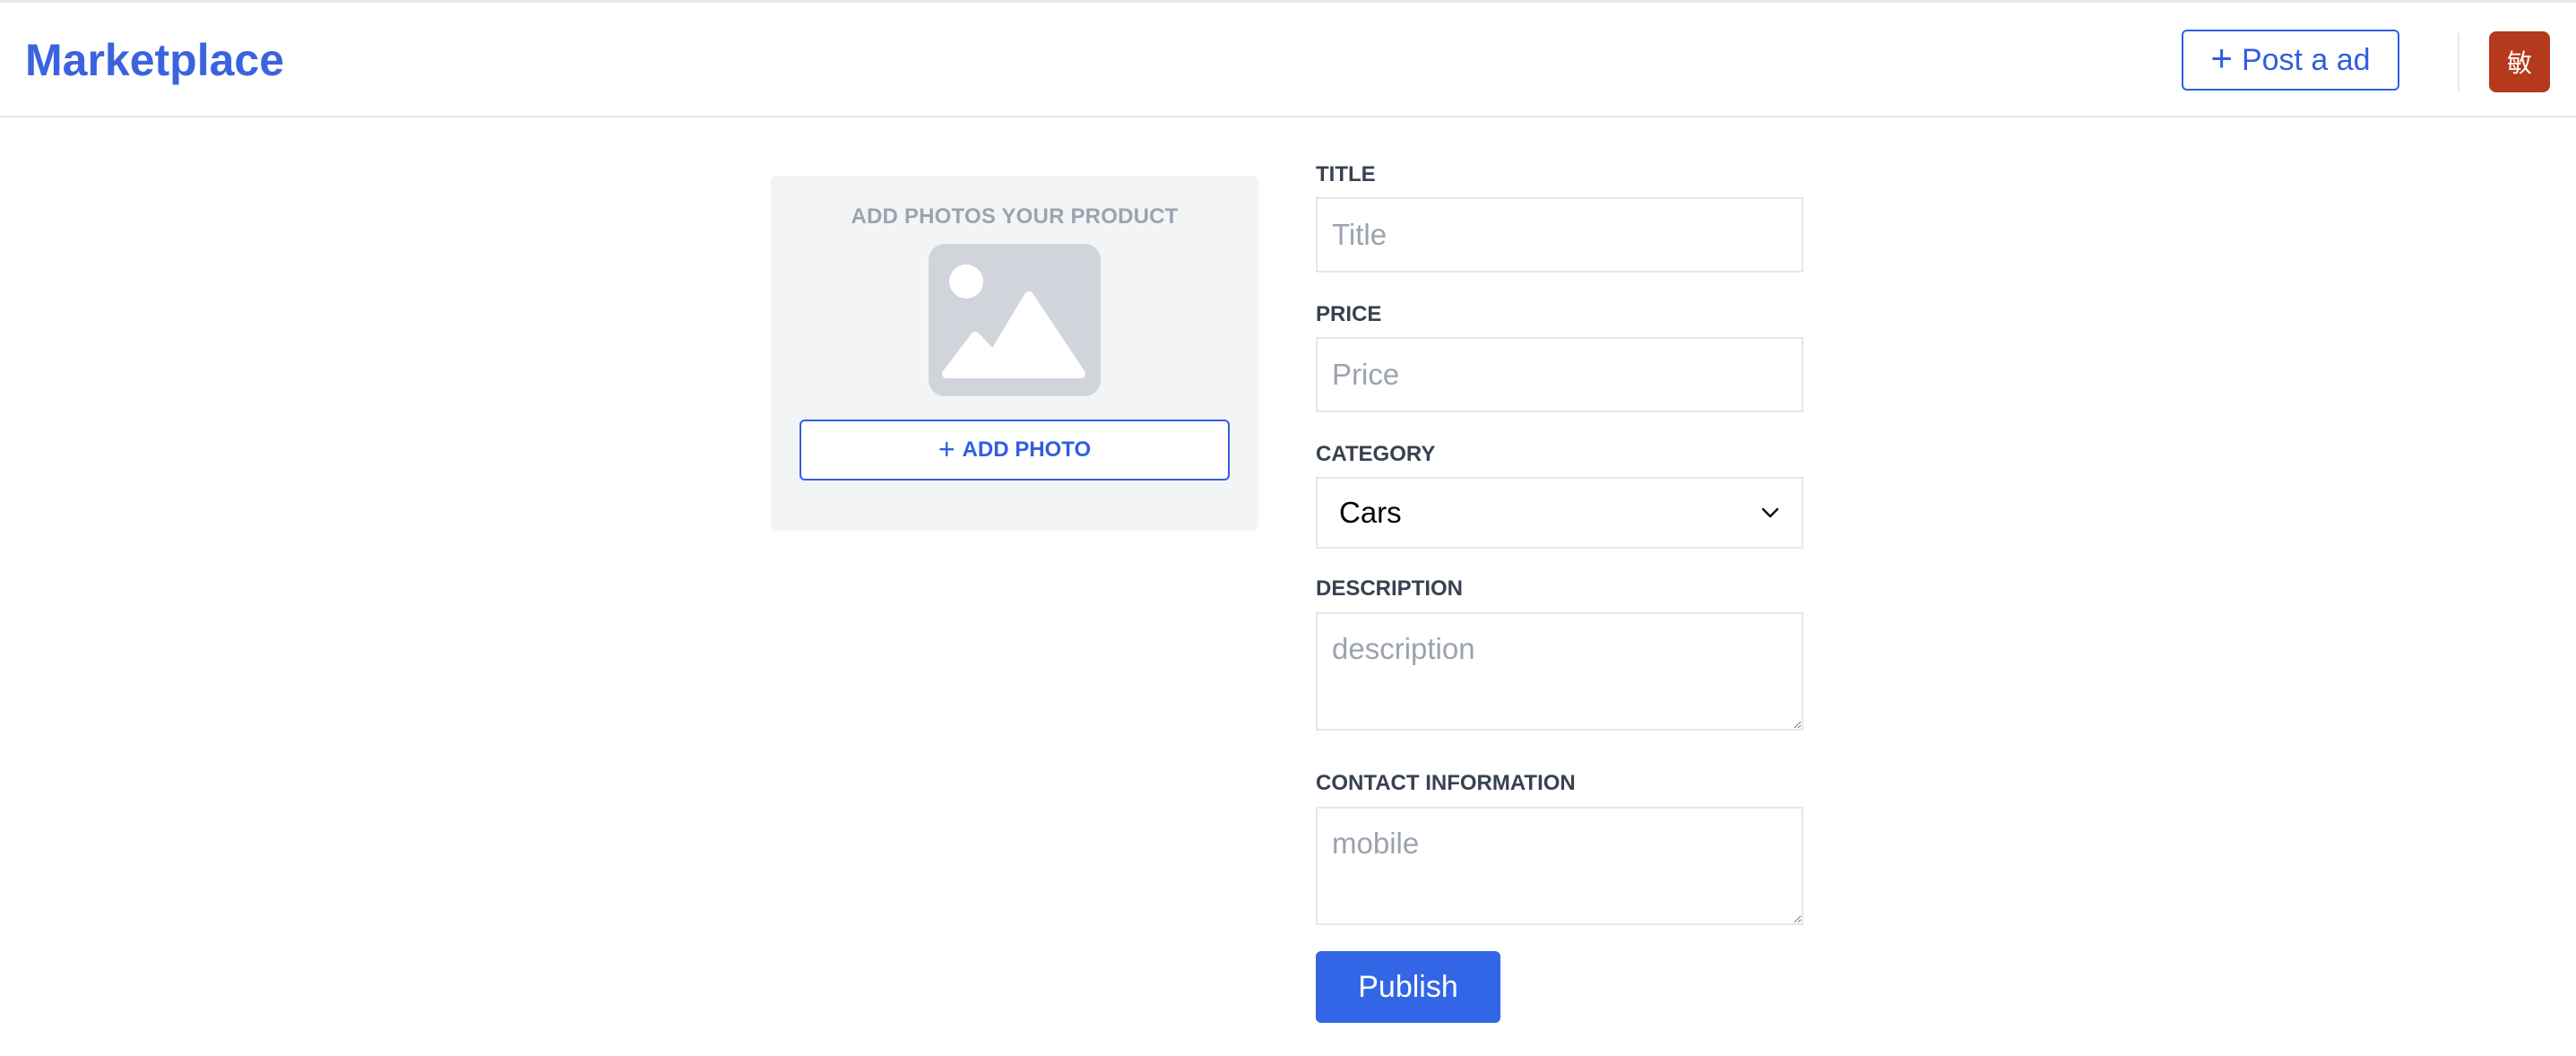 This screenshot has width=2576, height=1056. What do you see at coordinates (1015, 216) in the screenshot?
I see `photo-panel-title: ADD PHOTOS YOUR PRODUCT` at bounding box center [1015, 216].